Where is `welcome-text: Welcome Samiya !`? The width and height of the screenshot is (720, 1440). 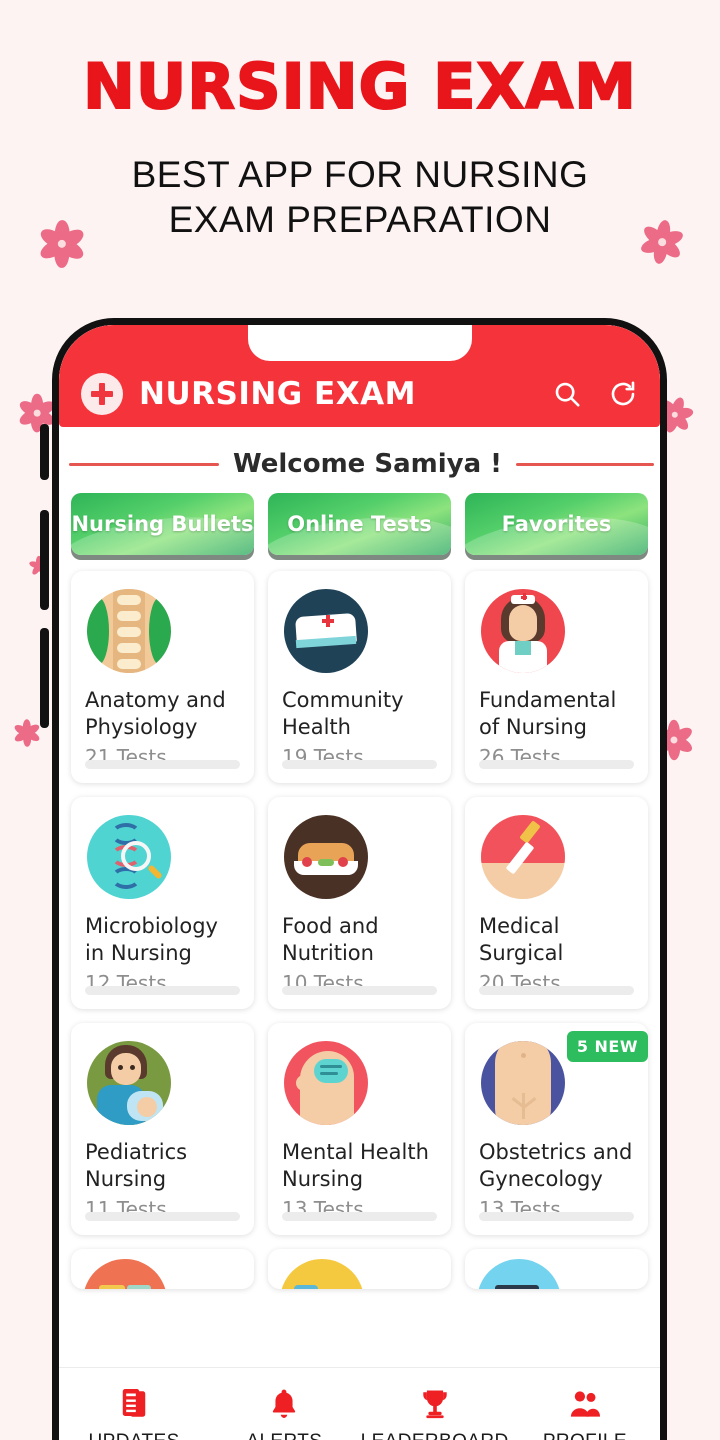 welcome-text: Welcome Samiya ! is located at coordinates (368, 464).